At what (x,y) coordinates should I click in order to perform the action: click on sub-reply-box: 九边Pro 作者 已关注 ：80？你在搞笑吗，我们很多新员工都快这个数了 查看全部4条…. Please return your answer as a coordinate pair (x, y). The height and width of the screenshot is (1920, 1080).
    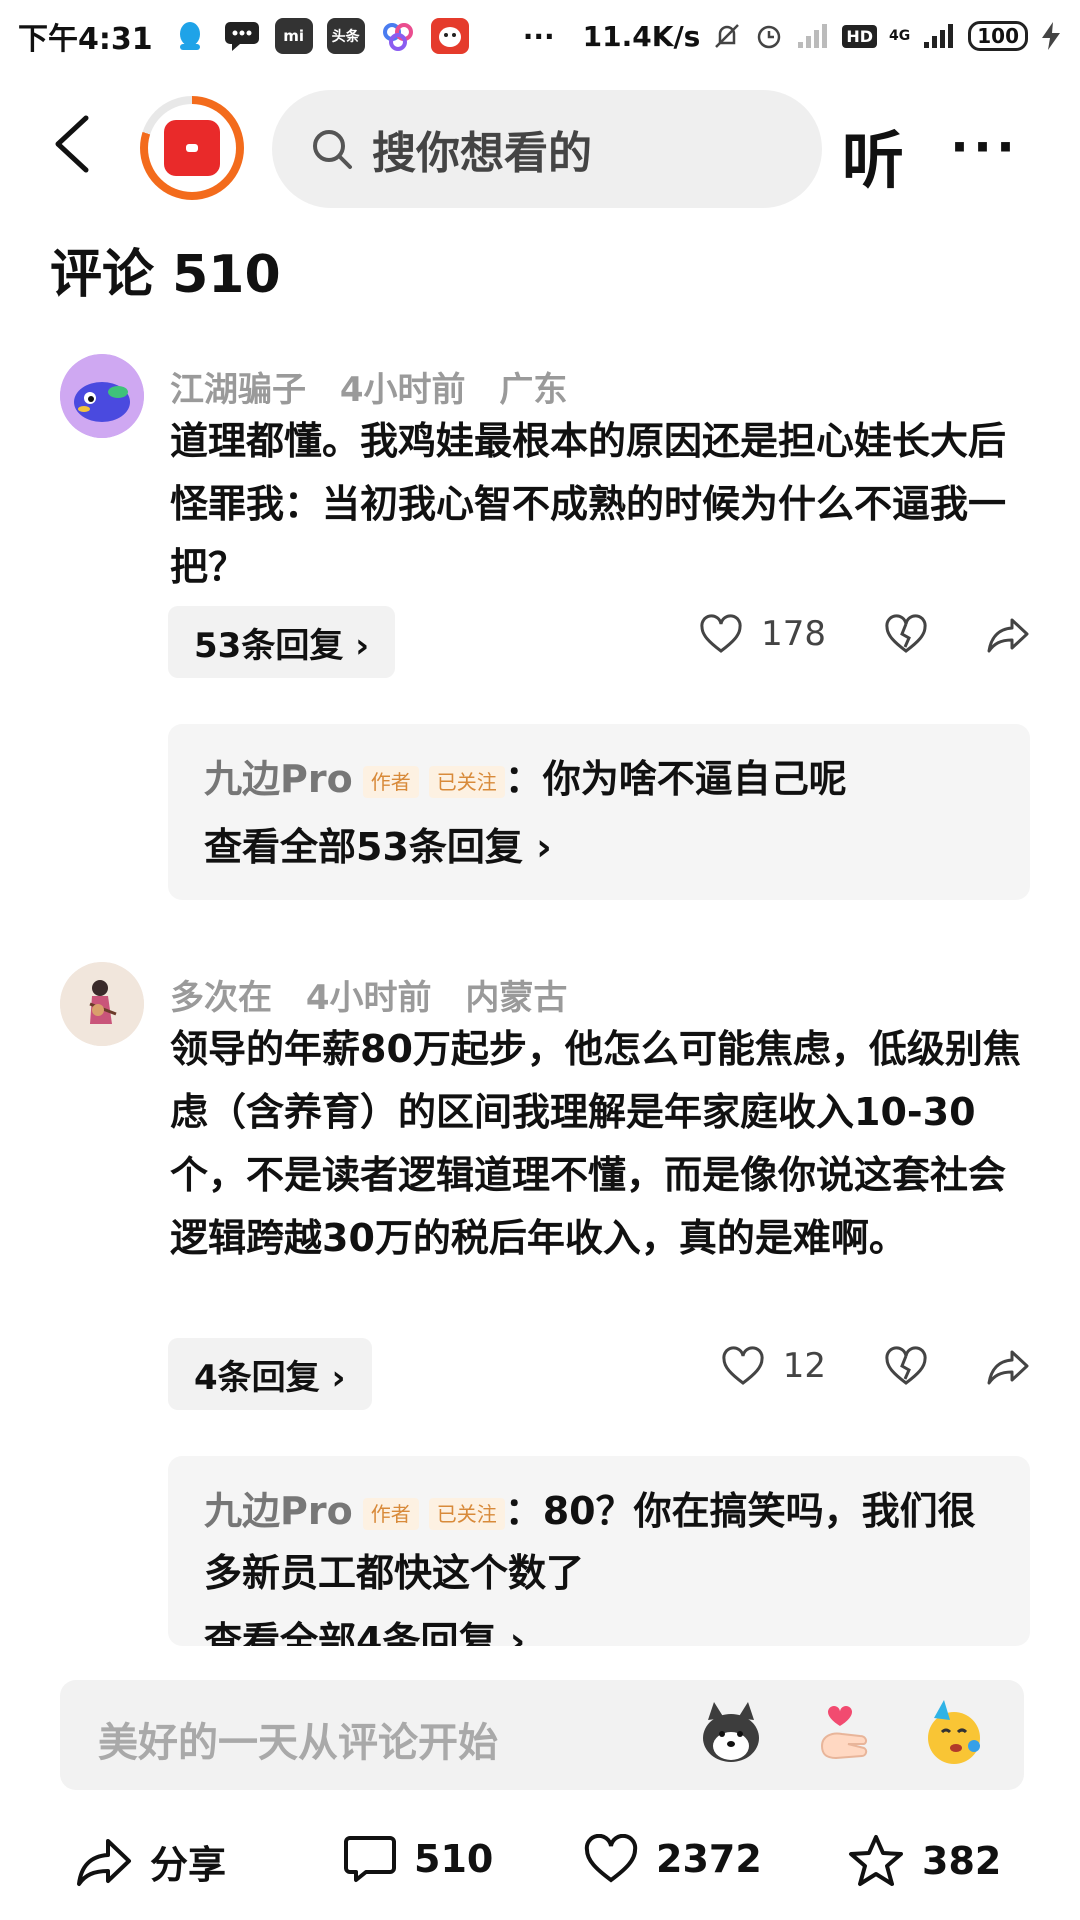
    Looking at the image, I should click on (599, 1551).